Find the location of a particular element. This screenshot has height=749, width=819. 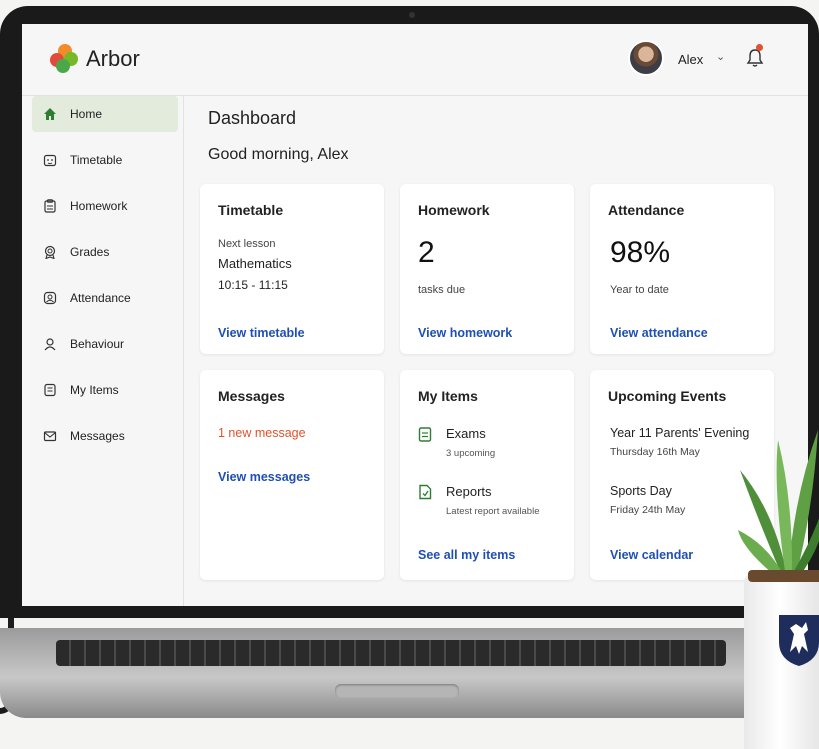

homework-count: 2 is located at coordinates (426, 252).